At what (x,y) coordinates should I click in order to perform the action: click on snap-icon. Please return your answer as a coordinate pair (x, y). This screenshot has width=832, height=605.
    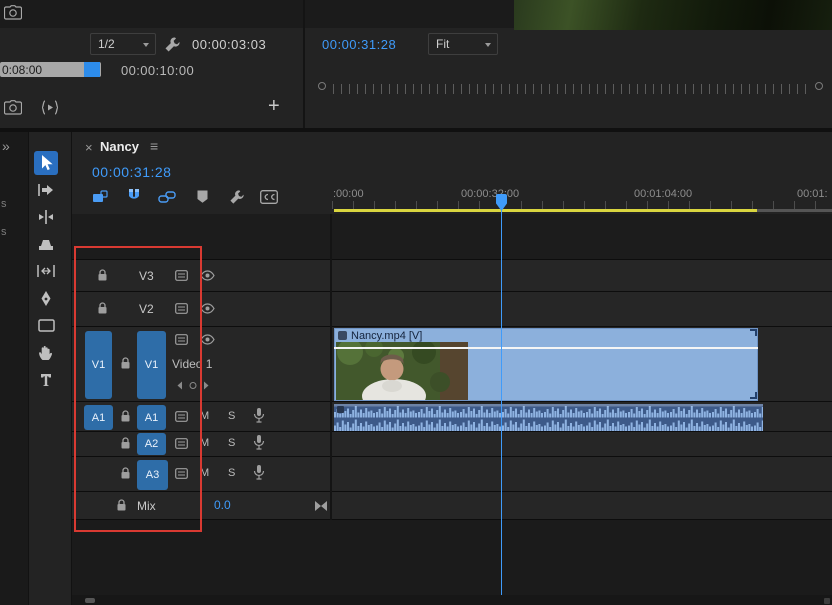
    Looking at the image, I should click on (134, 196).